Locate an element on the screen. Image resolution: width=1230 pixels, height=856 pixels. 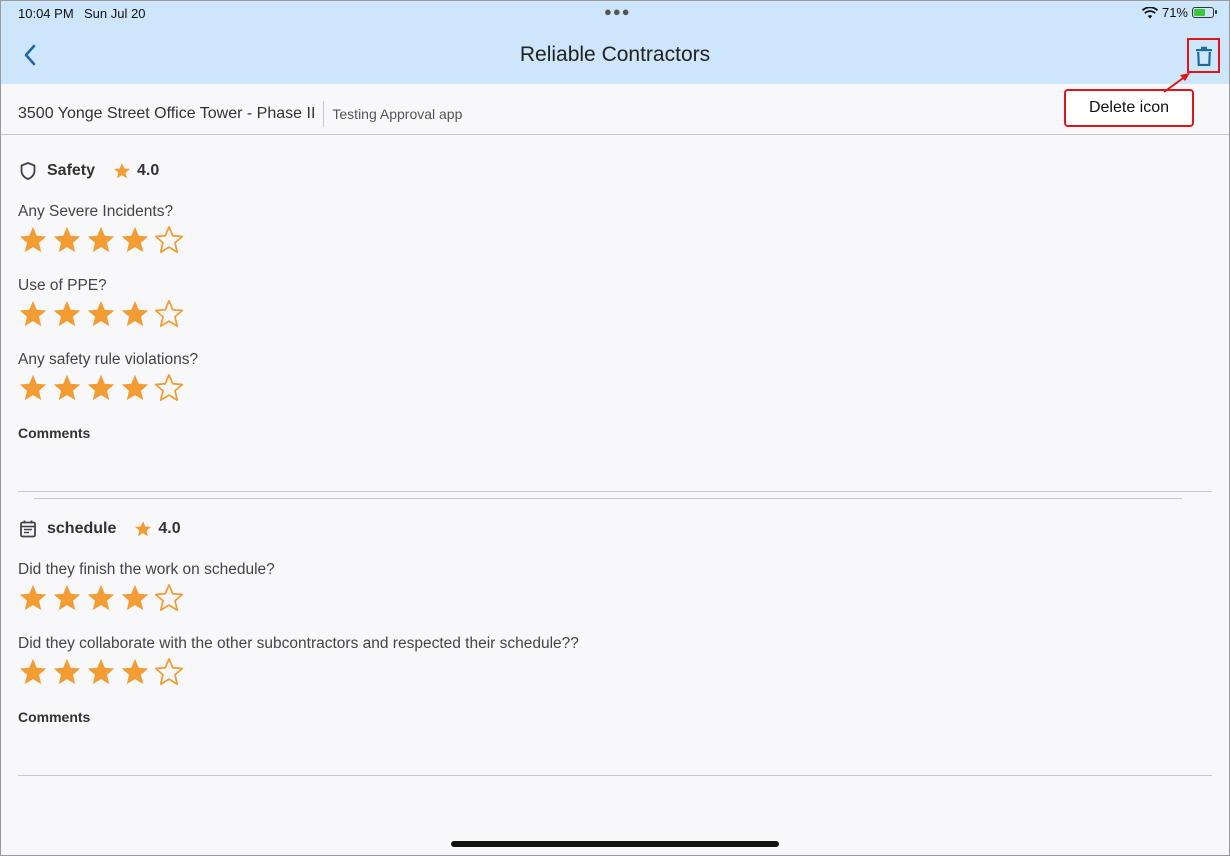
question-label: Any safety rule violations? is located at coordinates (108, 359).